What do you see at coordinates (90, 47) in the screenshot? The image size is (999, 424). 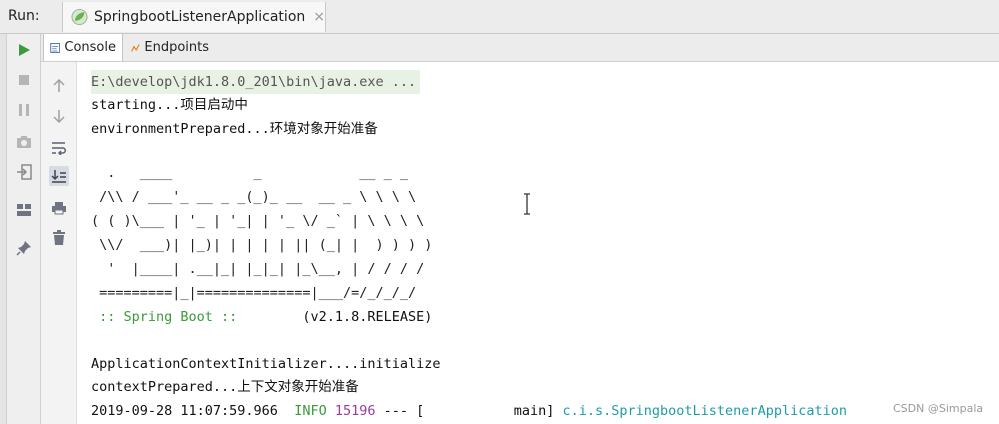 I see `tab-console-label: Console` at bounding box center [90, 47].